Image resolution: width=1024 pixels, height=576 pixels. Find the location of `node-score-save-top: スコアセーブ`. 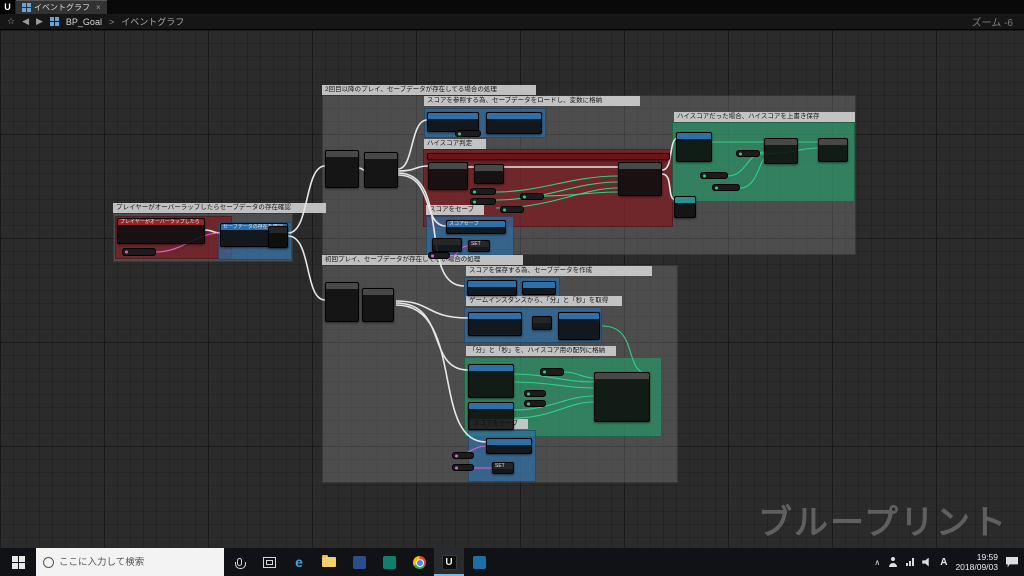

node-score-save-top: スコアセーブ is located at coordinates (476, 227).